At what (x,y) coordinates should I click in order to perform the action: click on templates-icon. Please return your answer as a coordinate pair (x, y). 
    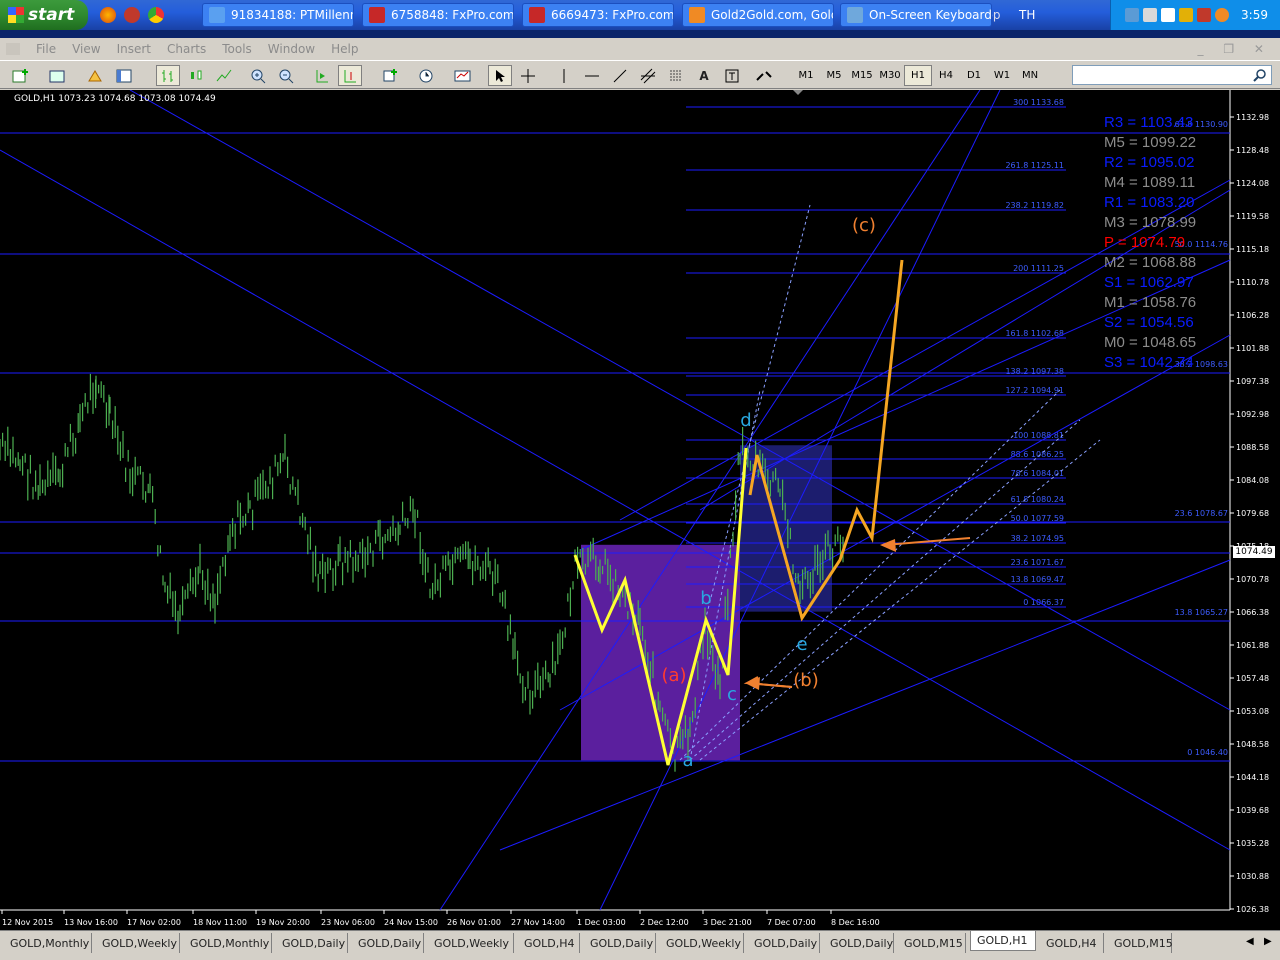
    Looking at the image, I should click on (463, 75).